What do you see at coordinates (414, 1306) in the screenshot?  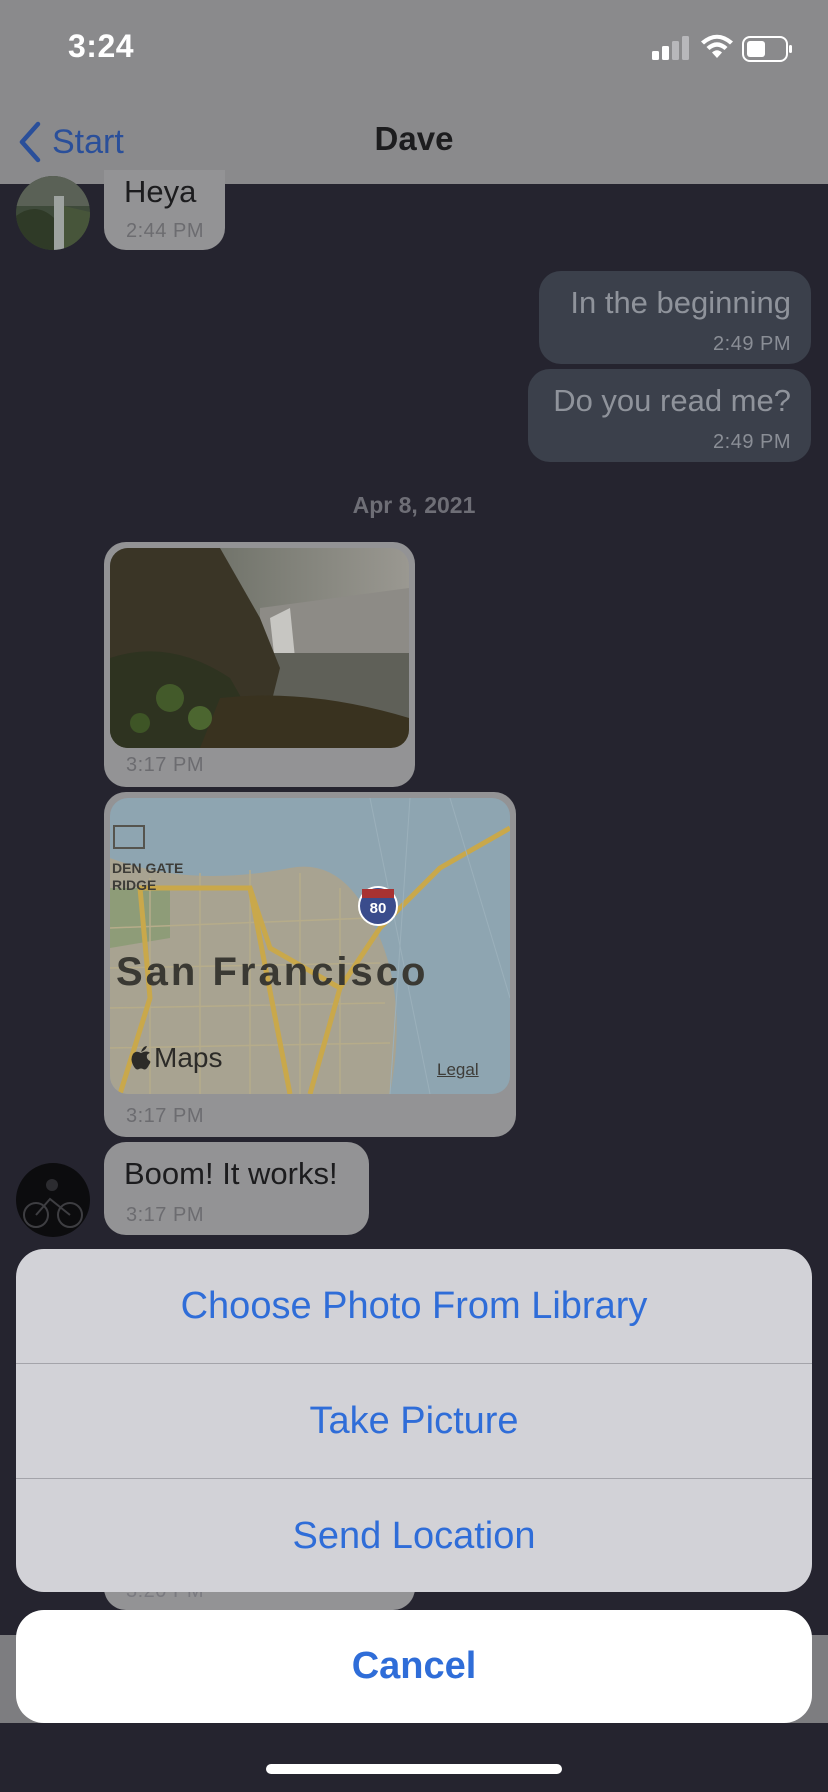 I see `choose-photo-button: Choose Photo From Library` at bounding box center [414, 1306].